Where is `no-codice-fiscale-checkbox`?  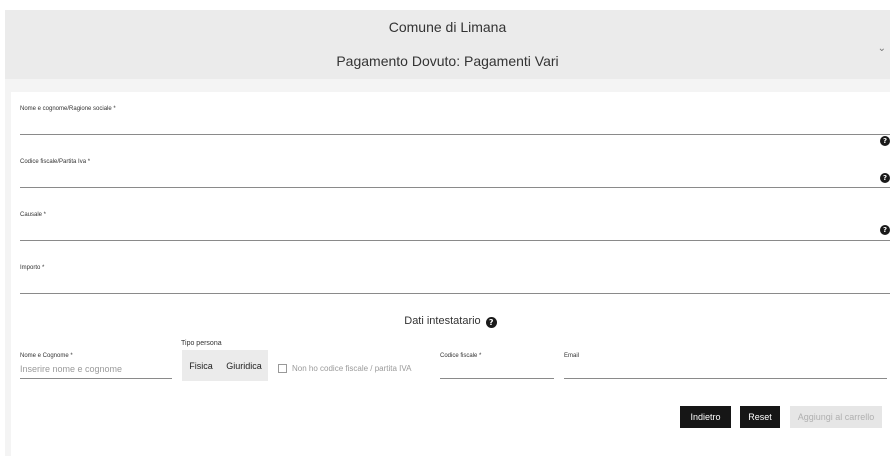
no-codice-fiscale-checkbox is located at coordinates (282, 368).